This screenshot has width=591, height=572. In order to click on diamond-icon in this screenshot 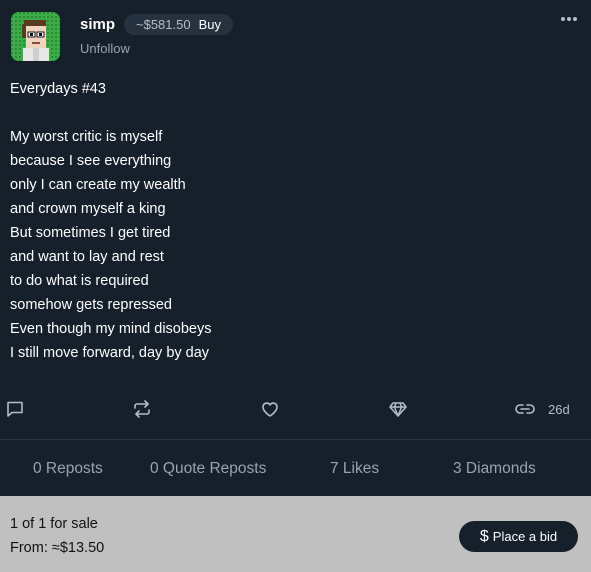, I will do `click(398, 409)`.